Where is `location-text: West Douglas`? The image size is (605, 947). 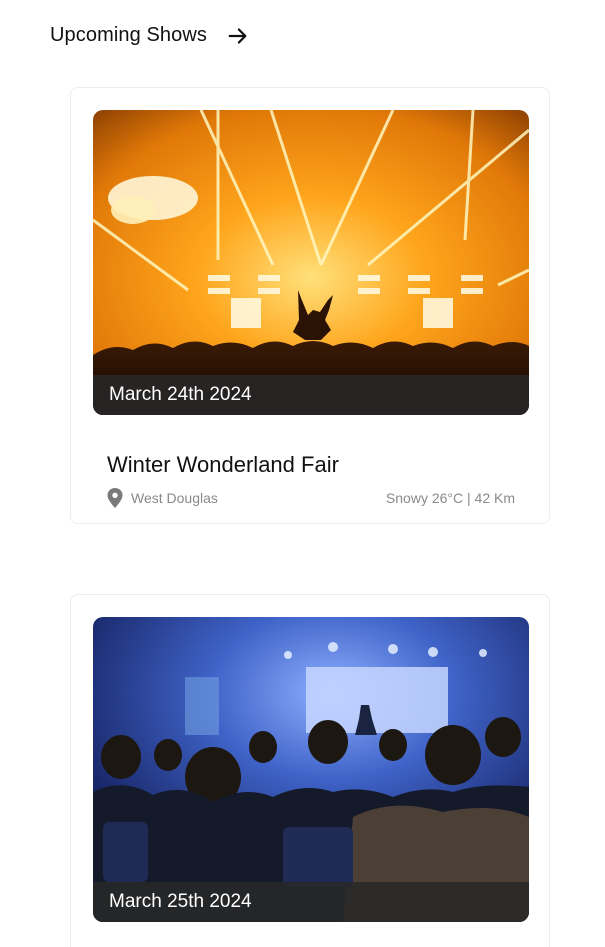 location-text: West Douglas is located at coordinates (174, 498).